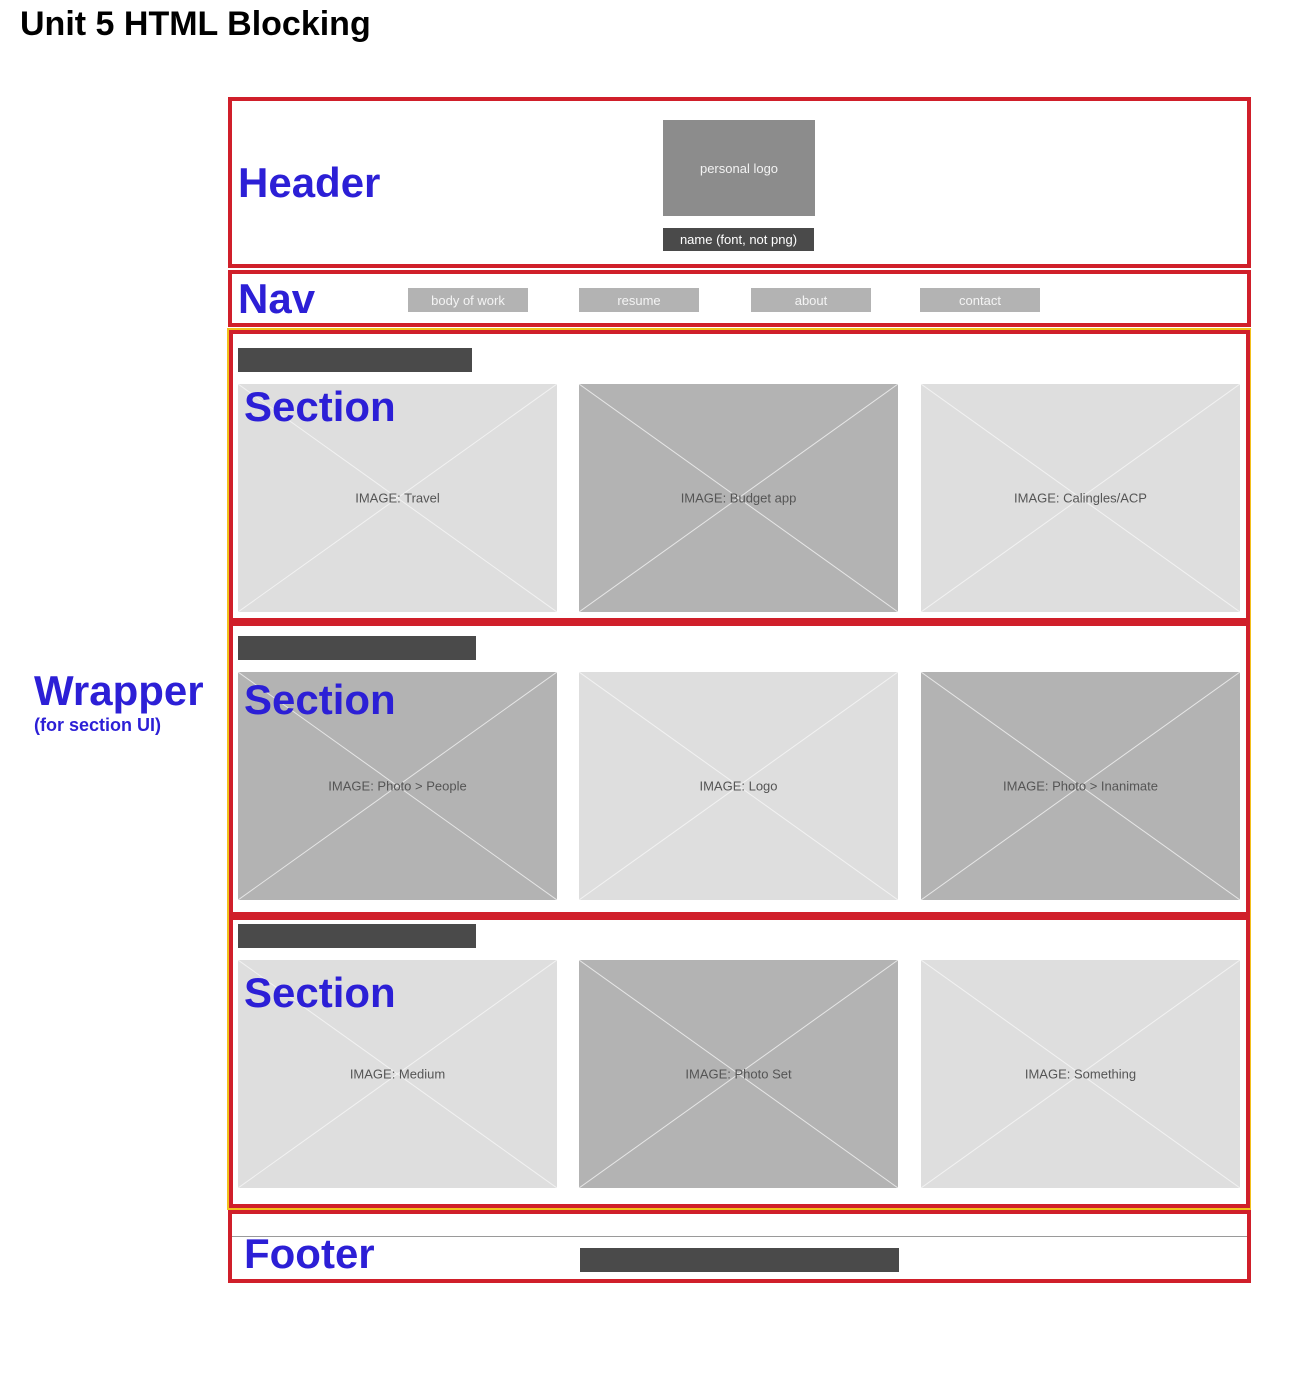 The width and height of the screenshot is (1294, 1380). What do you see at coordinates (309, 182) in the screenshot?
I see `header-label: Header` at bounding box center [309, 182].